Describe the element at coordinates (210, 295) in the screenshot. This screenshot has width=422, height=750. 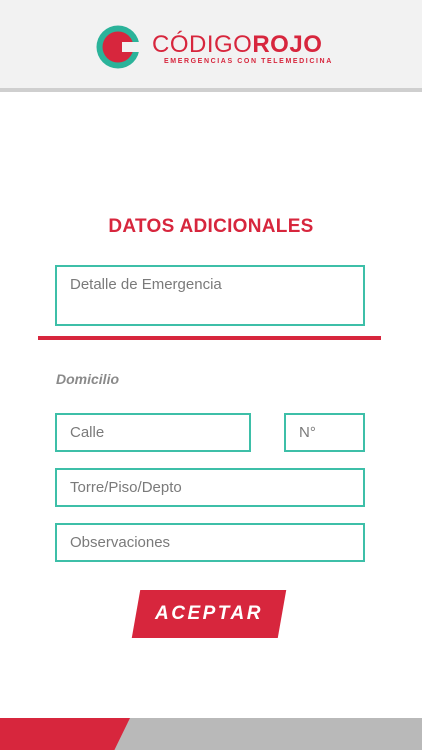
I see `emergency-detail-field: Detalle de Emergencia` at that location.